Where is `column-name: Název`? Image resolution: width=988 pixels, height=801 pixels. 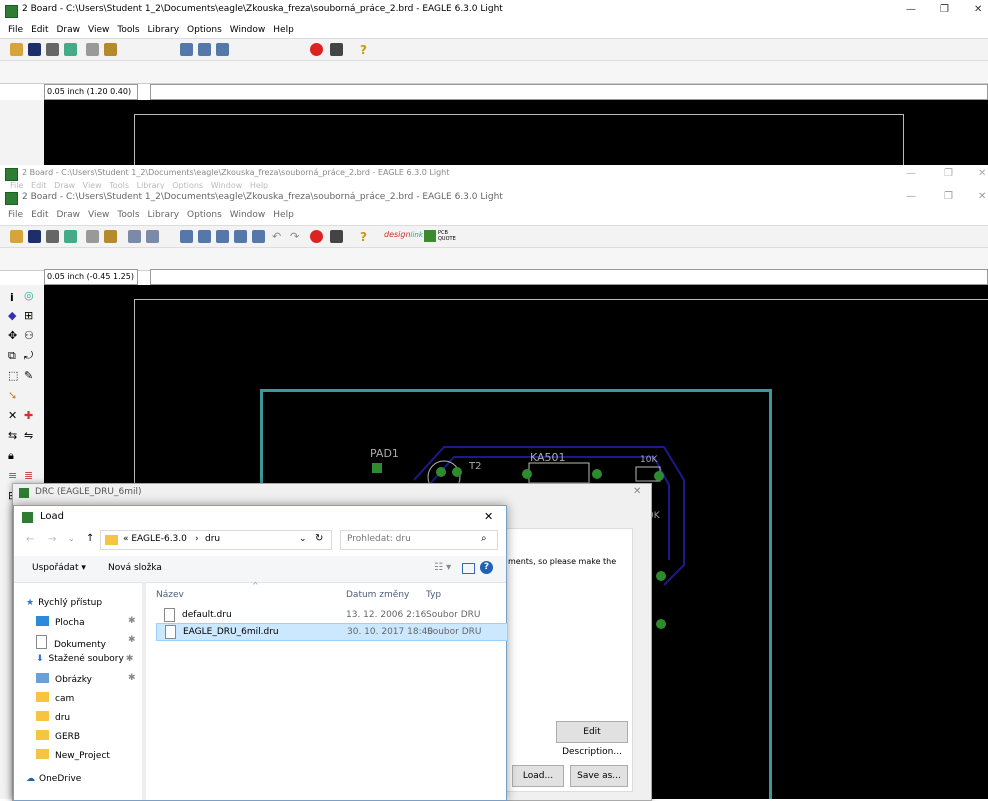
column-name: Název is located at coordinates (170, 595).